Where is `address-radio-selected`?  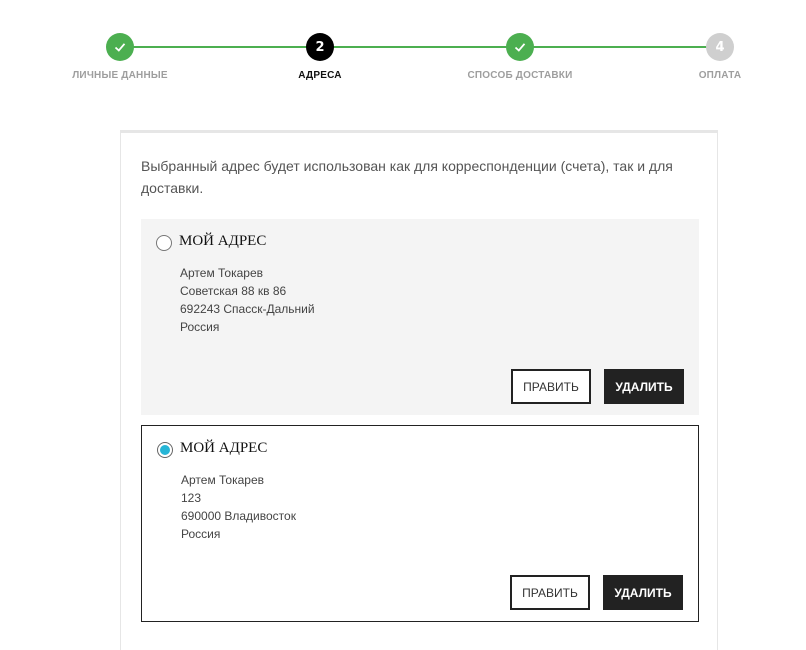
address-radio-selected is located at coordinates (165, 450).